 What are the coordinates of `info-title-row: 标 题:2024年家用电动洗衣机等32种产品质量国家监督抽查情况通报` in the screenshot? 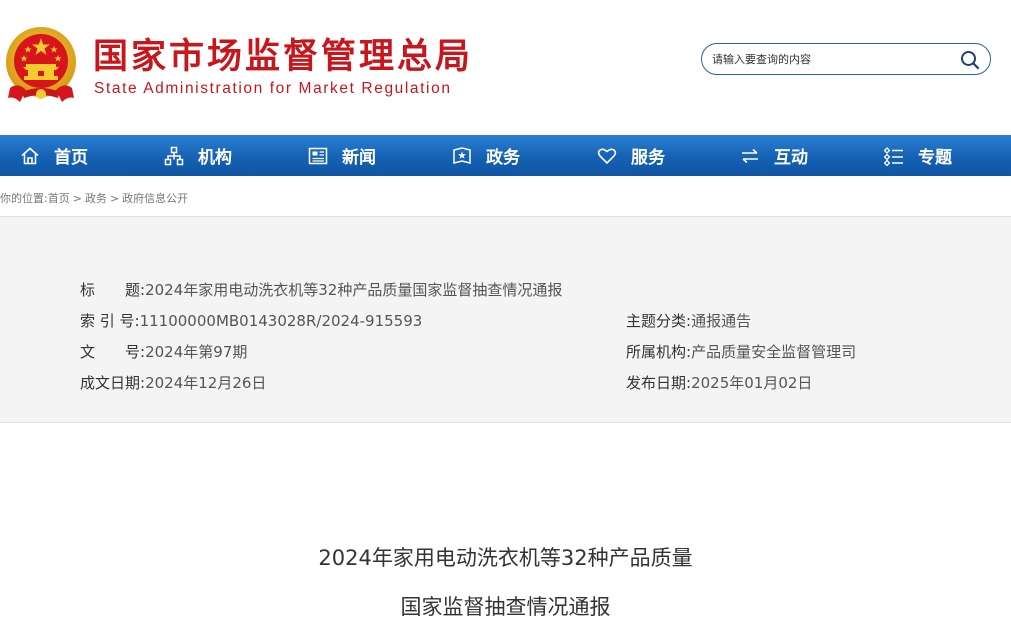 It's located at (321, 289).